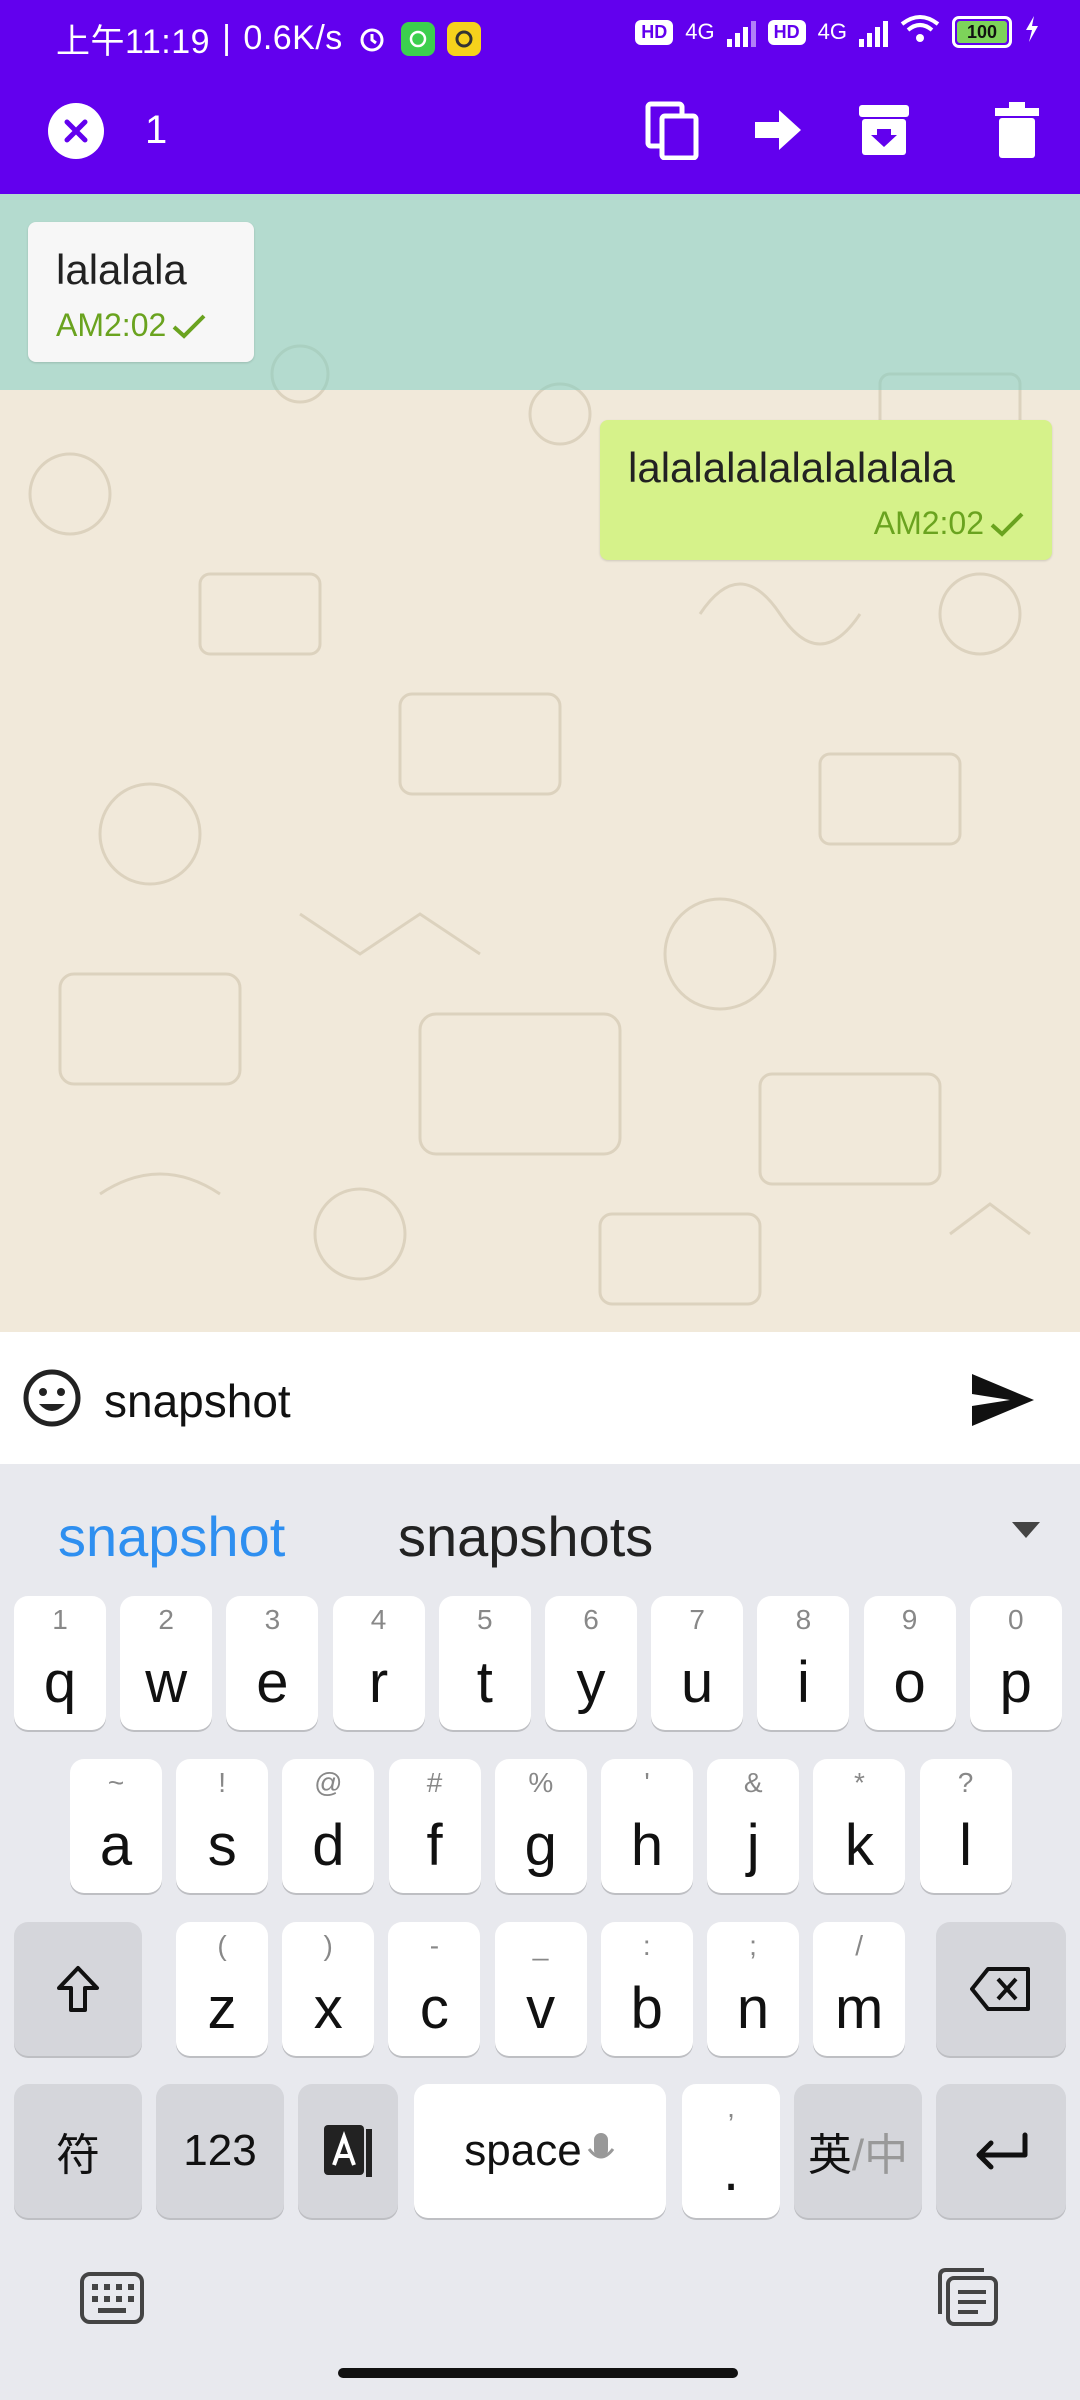 The width and height of the screenshot is (1080, 2400). Describe the element at coordinates (133, 42) in the screenshot. I see `status-time: 上午11:19` at that location.